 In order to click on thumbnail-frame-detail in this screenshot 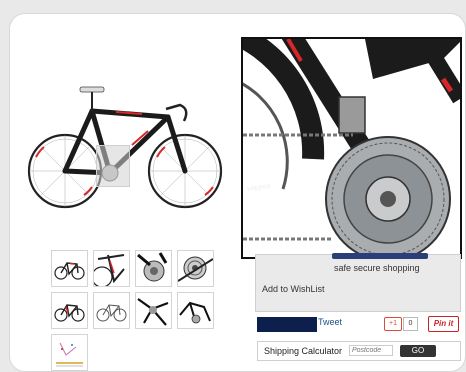, I will do `click(195, 310)`.